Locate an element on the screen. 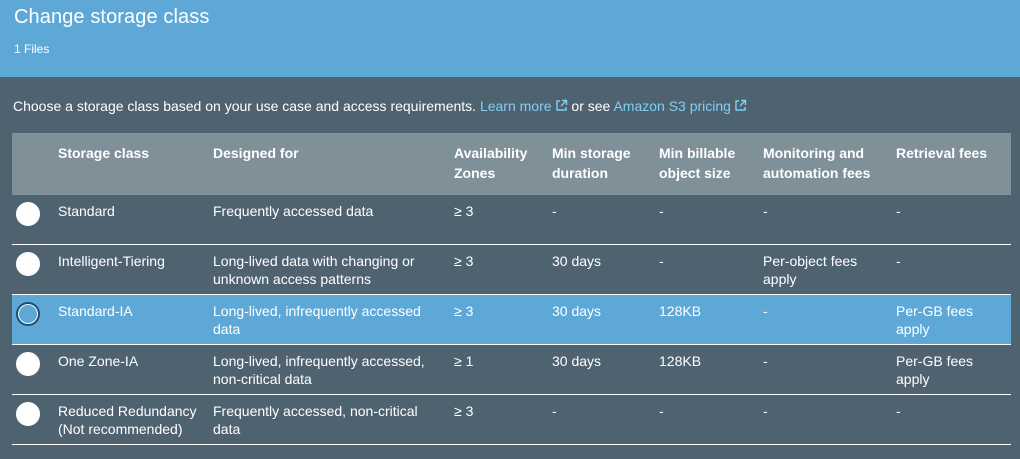 The image size is (1020, 459). column-header: Storage class is located at coordinates (104, 153).